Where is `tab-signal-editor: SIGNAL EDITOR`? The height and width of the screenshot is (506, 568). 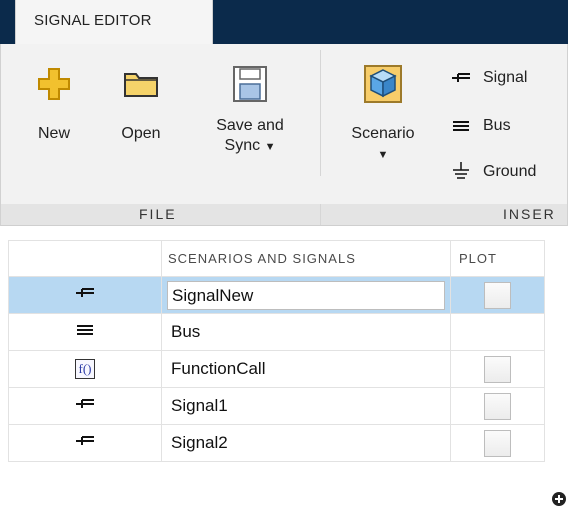 tab-signal-editor: SIGNAL EDITOR is located at coordinates (114, 22).